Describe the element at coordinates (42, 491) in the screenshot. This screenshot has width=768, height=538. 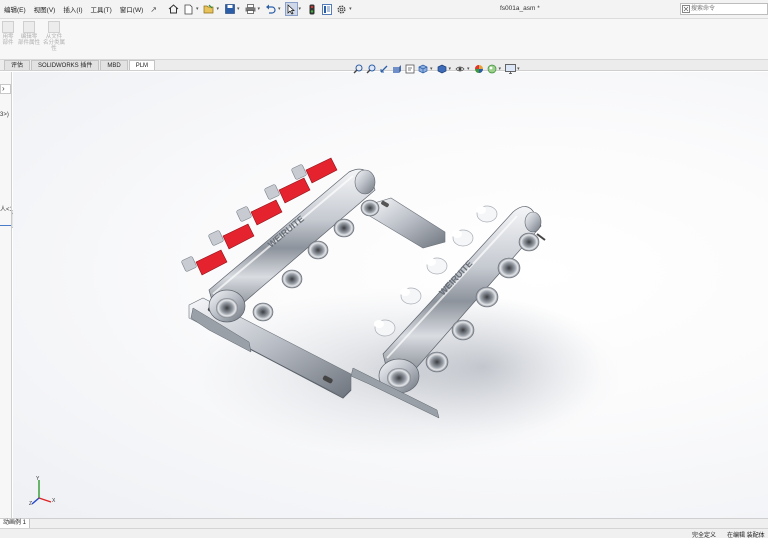
I see `axis-triad: Y X Z` at that location.